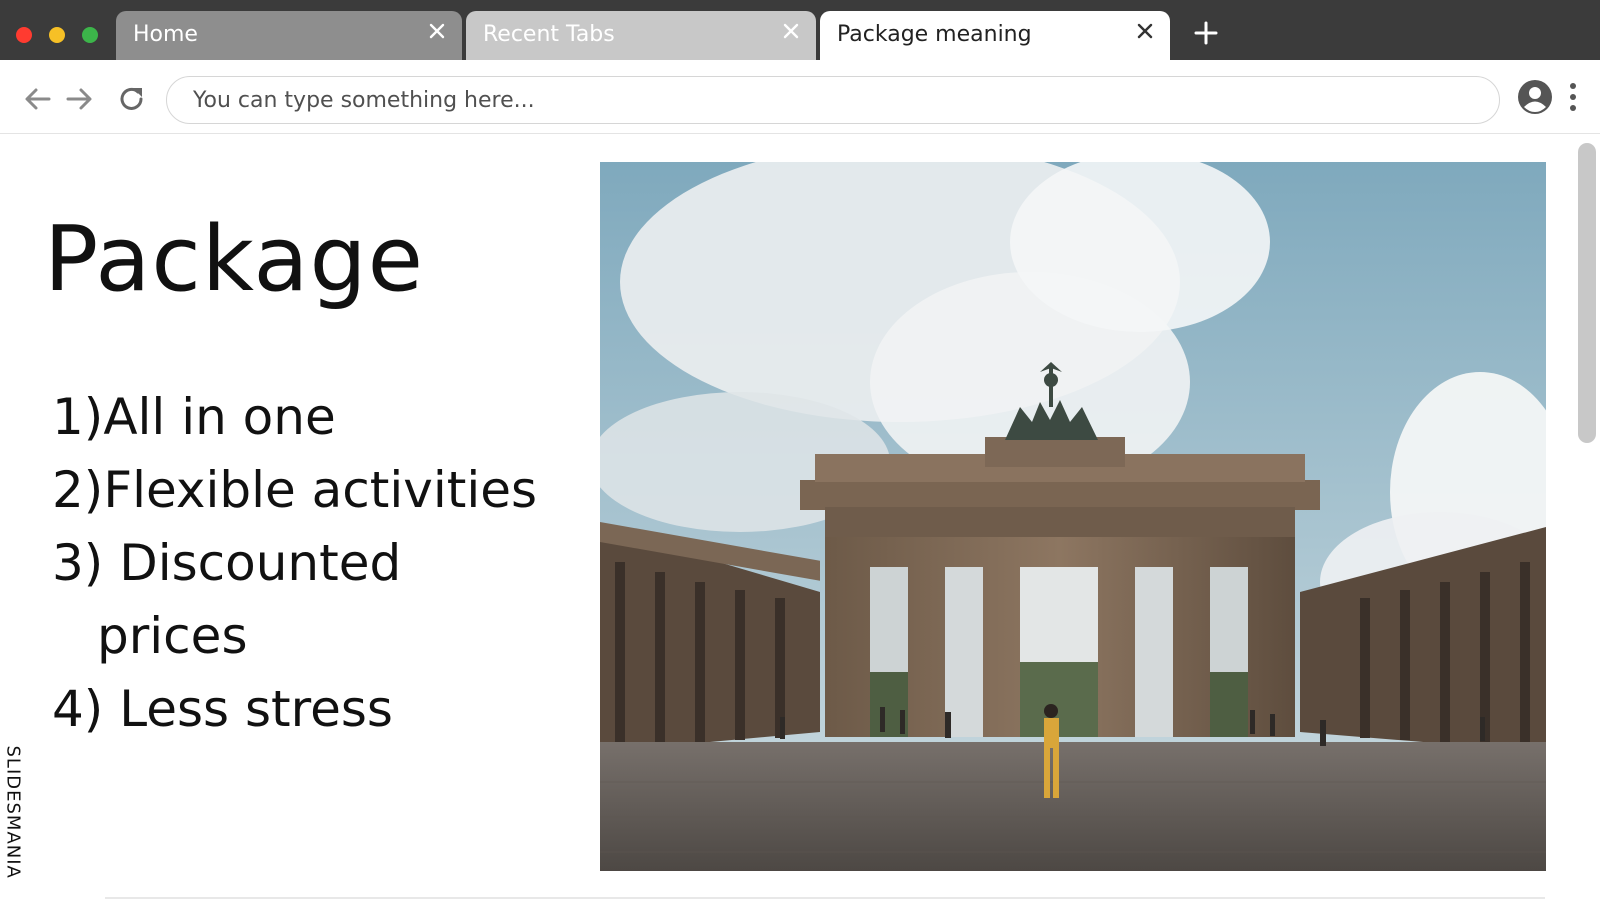 The width and height of the screenshot is (1600, 899). Describe the element at coordinates (79, 99) in the screenshot. I see `forward-arrow-icon` at that location.